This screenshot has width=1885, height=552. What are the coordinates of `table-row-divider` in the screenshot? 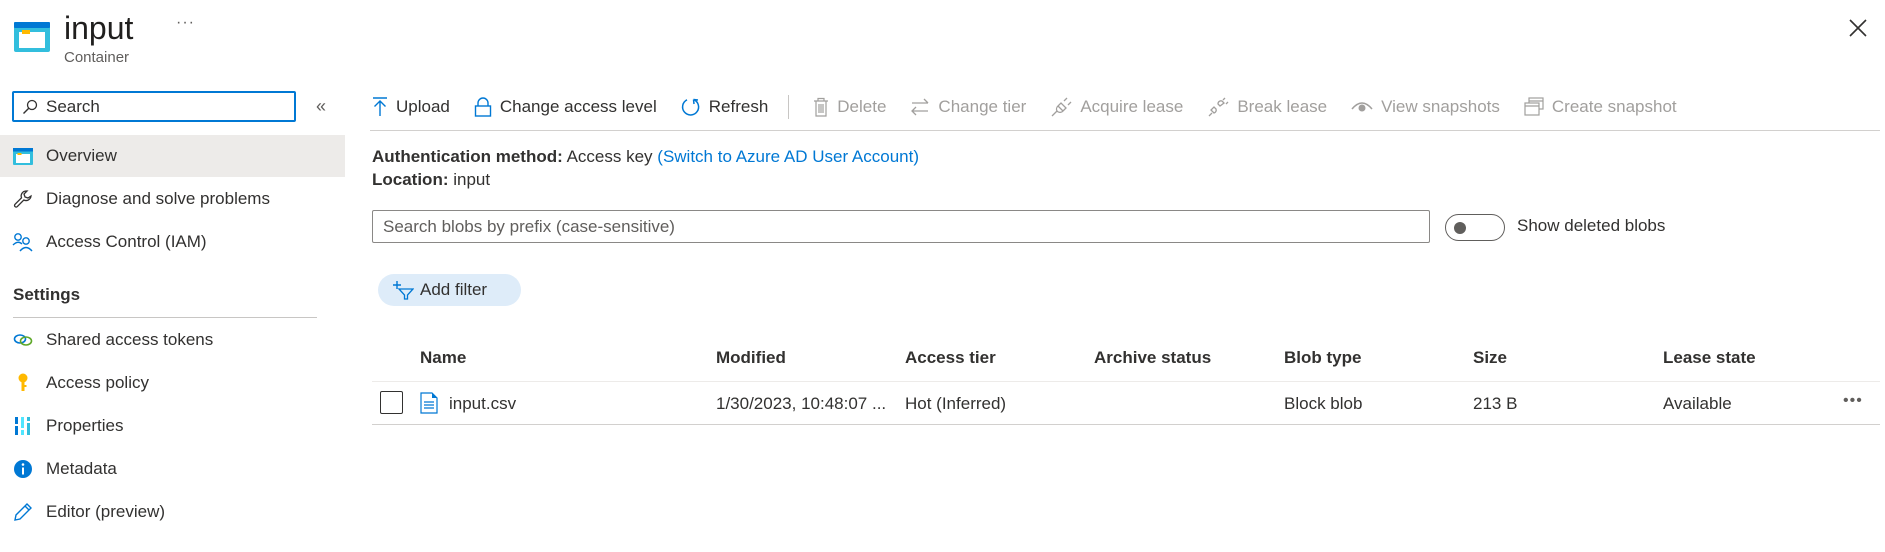 It's located at (1126, 424).